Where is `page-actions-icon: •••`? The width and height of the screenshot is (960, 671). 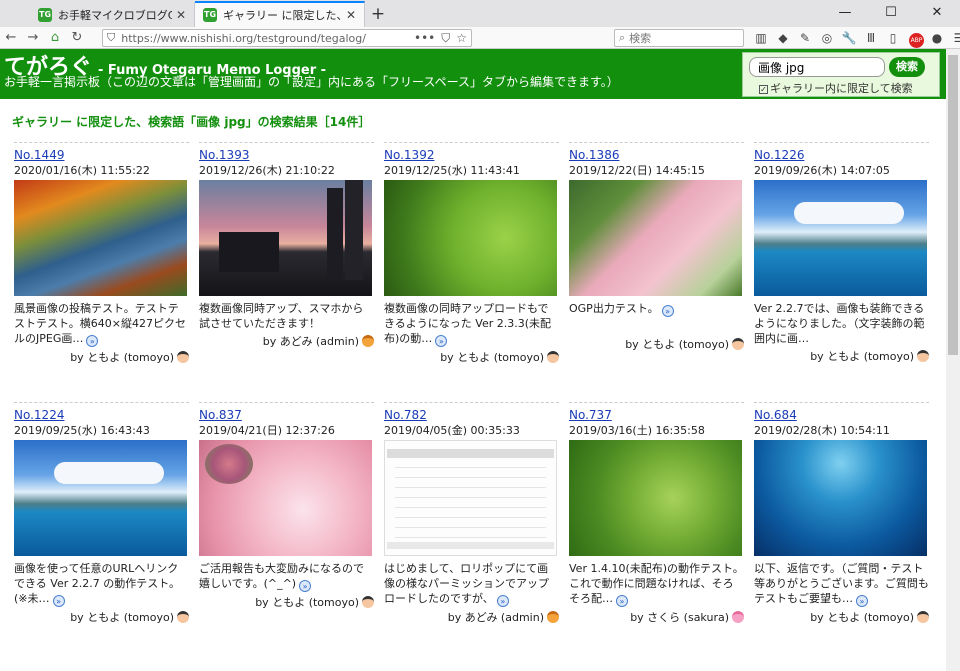 page-actions-icon: ••• is located at coordinates (424, 38).